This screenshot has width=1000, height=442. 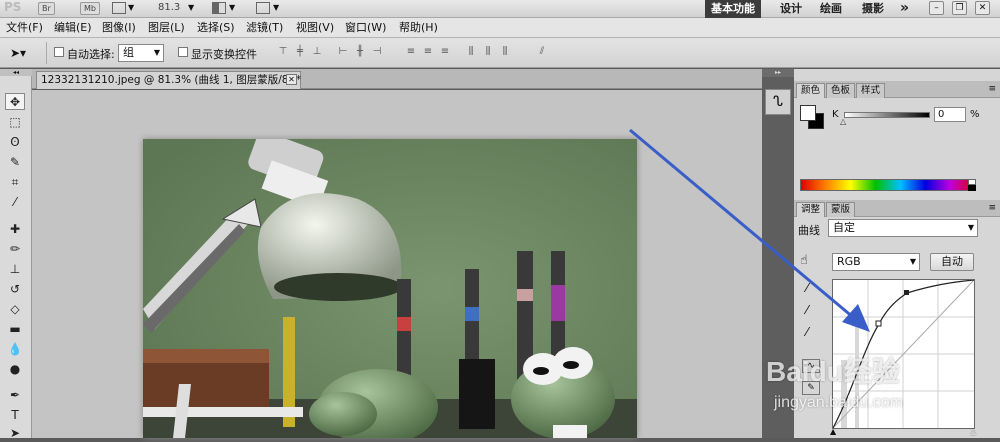 What do you see at coordinates (471, 52) in the screenshot?
I see `distribute-left-icon: ⫼` at bounding box center [471, 52].